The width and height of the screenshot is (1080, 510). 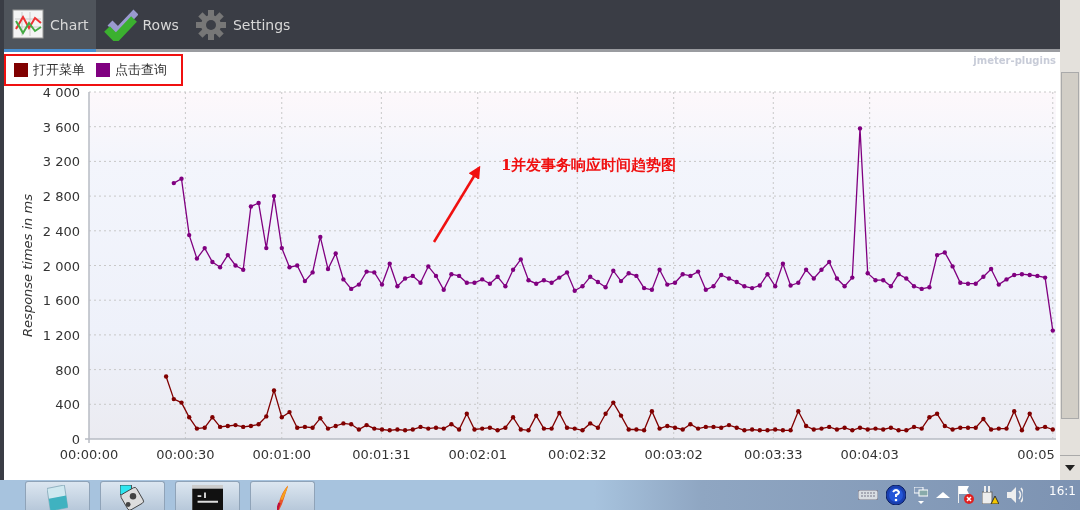 What do you see at coordinates (141, 26) in the screenshot?
I see `tab: Rows` at bounding box center [141, 26].